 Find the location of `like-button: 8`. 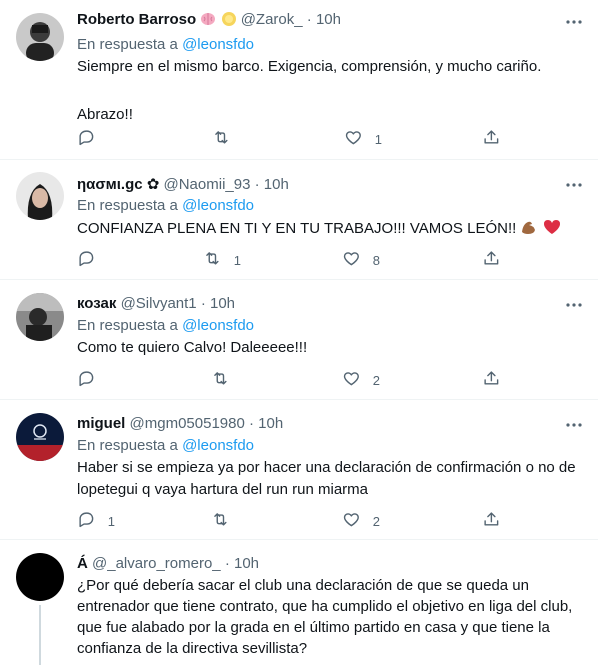

like-button: 8 is located at coordinates (361, 260).